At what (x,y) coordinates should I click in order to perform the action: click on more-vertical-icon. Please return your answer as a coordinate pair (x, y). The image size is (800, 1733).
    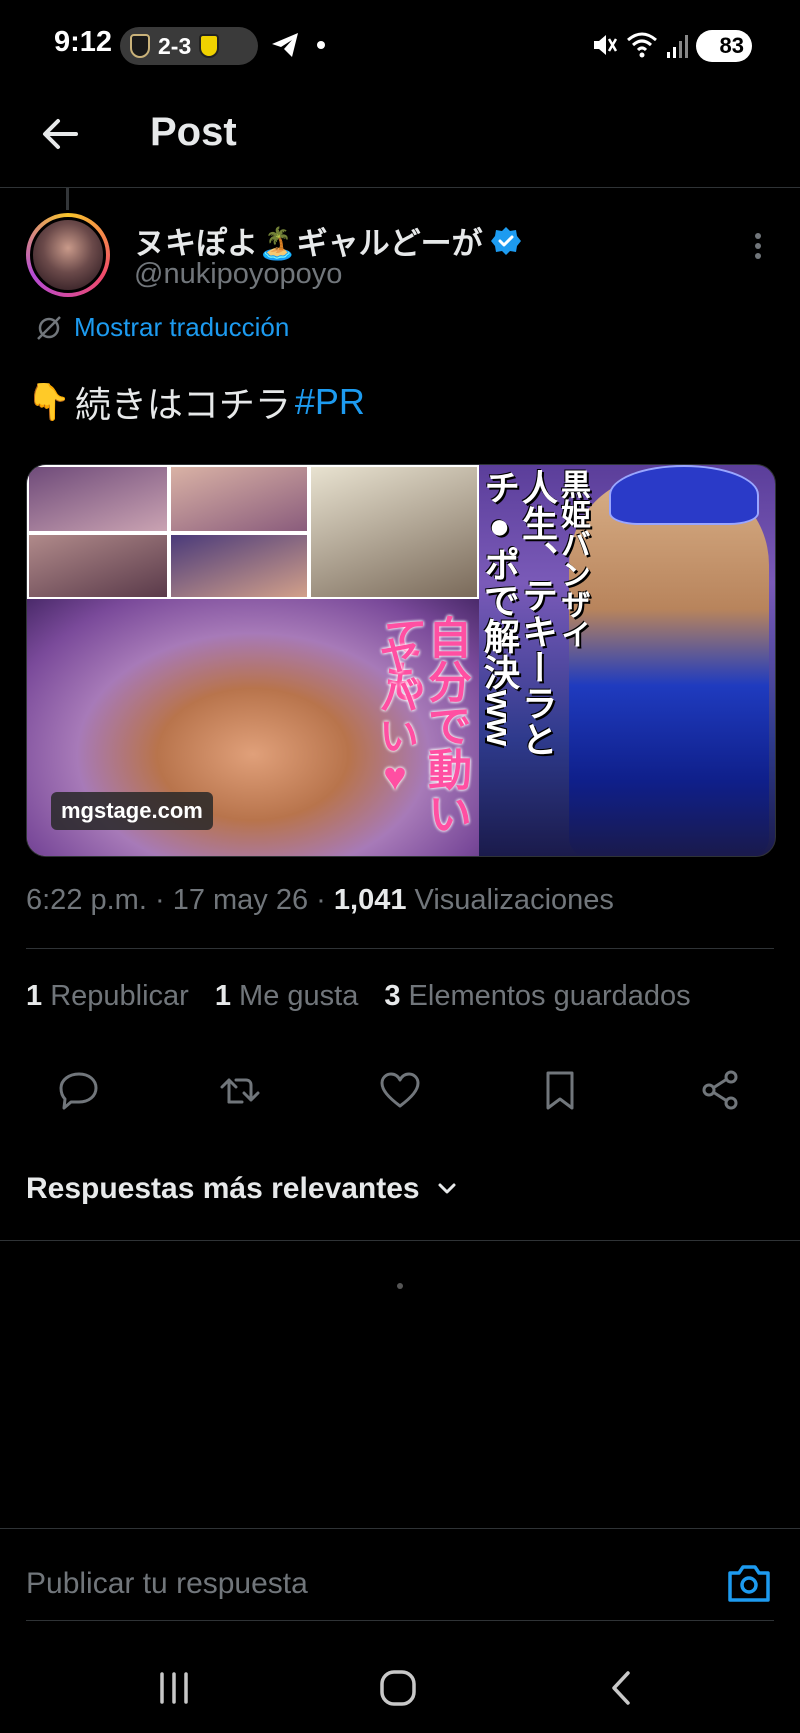
    Looking at the image, I should click on (758, 248).